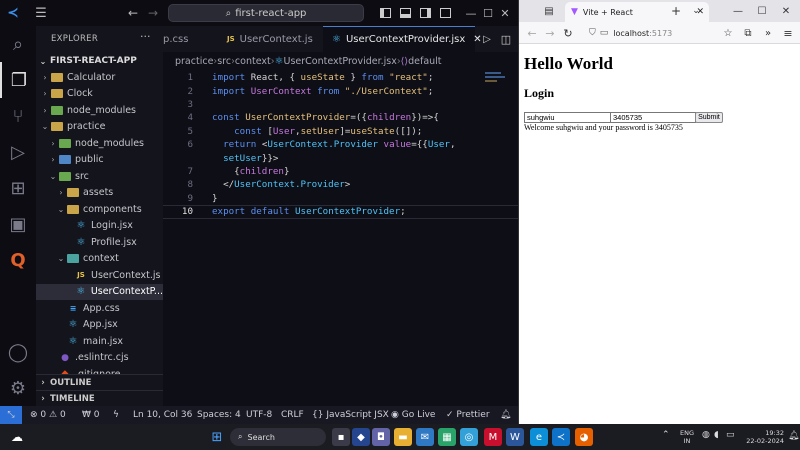 Image resolution: width=800 pixels, height=450 pixels. Describe the element at coordinates (730, 435) in the screenshot. I see `battery-icon: ▭` at that location.